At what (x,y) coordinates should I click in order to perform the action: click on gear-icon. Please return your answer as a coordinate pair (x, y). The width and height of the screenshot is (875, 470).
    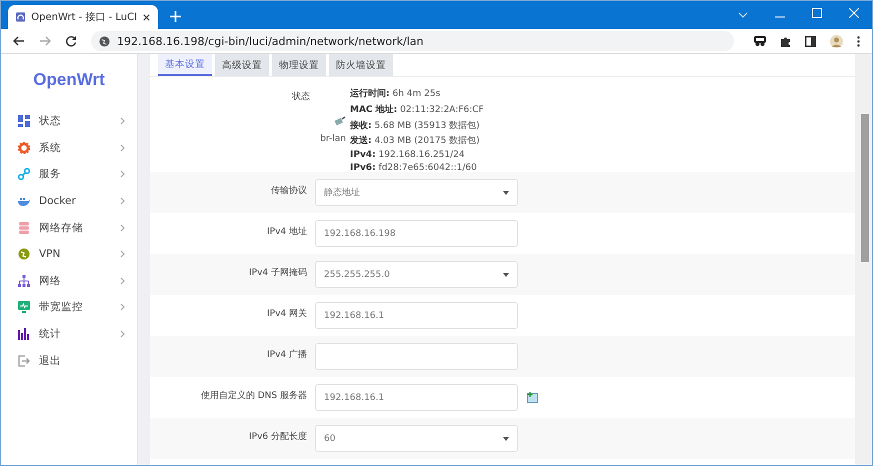
    Looking at the image, I should click on (24, 148).